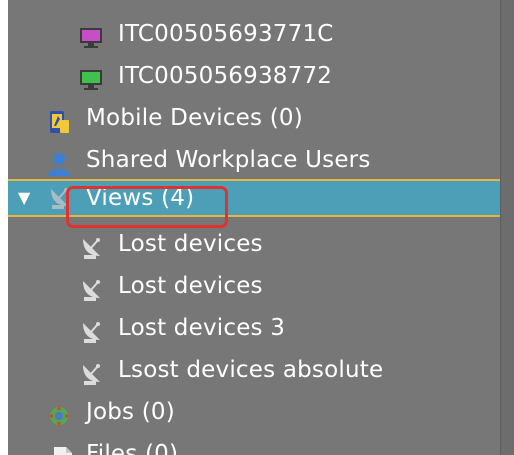  What do you see at coordinates (59, 119) in the screenshot?
I see `mobile-devices-icon` at bounding box center [59, 119].